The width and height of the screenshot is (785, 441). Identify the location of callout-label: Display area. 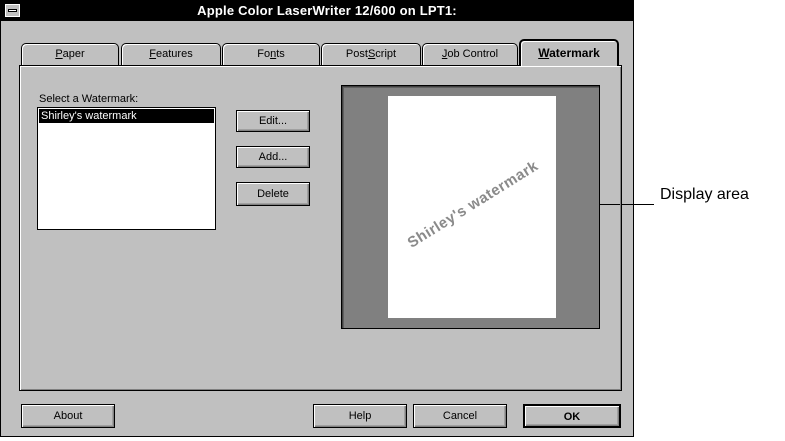
(704, 194).